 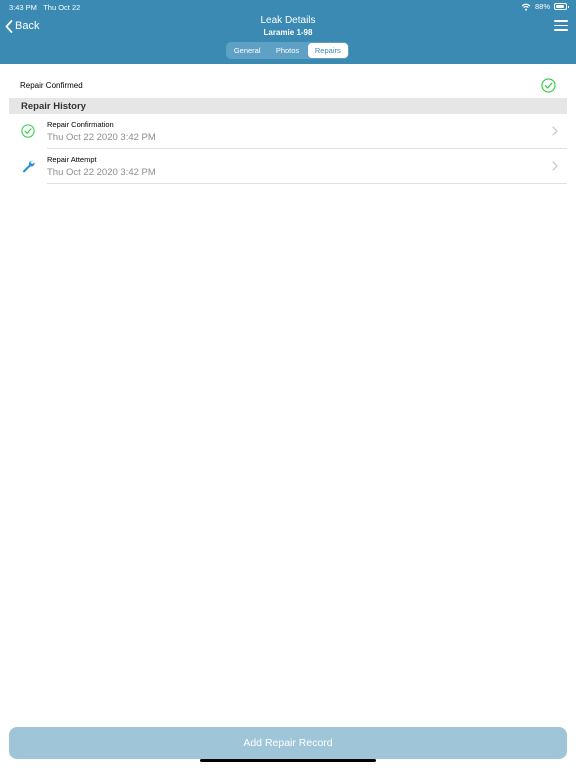 I want to click on list-item-text: Repair Attempt Thu Oct 22 2020 3:42 PM, so click(x=101, y=166).